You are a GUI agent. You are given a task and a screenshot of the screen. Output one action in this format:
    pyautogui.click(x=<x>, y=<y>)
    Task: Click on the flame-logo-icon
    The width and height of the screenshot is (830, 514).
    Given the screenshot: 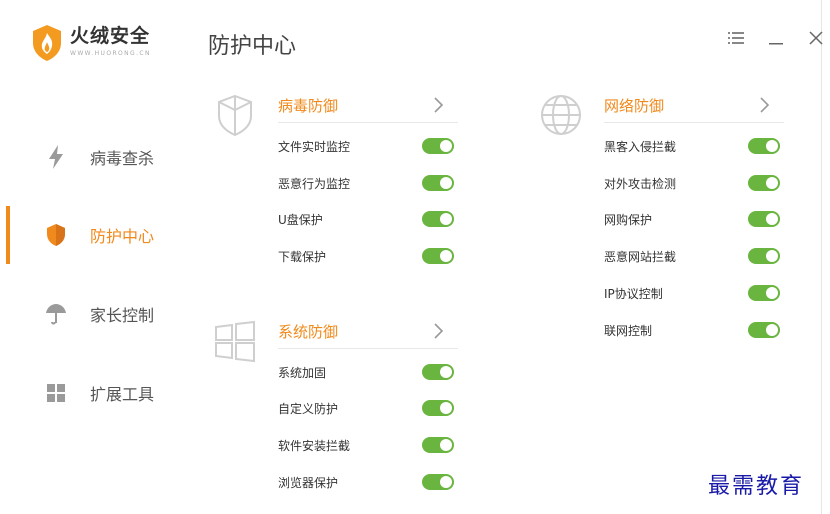 What is the action you would take?
    pyautogui.click(x=47, y=43)
    